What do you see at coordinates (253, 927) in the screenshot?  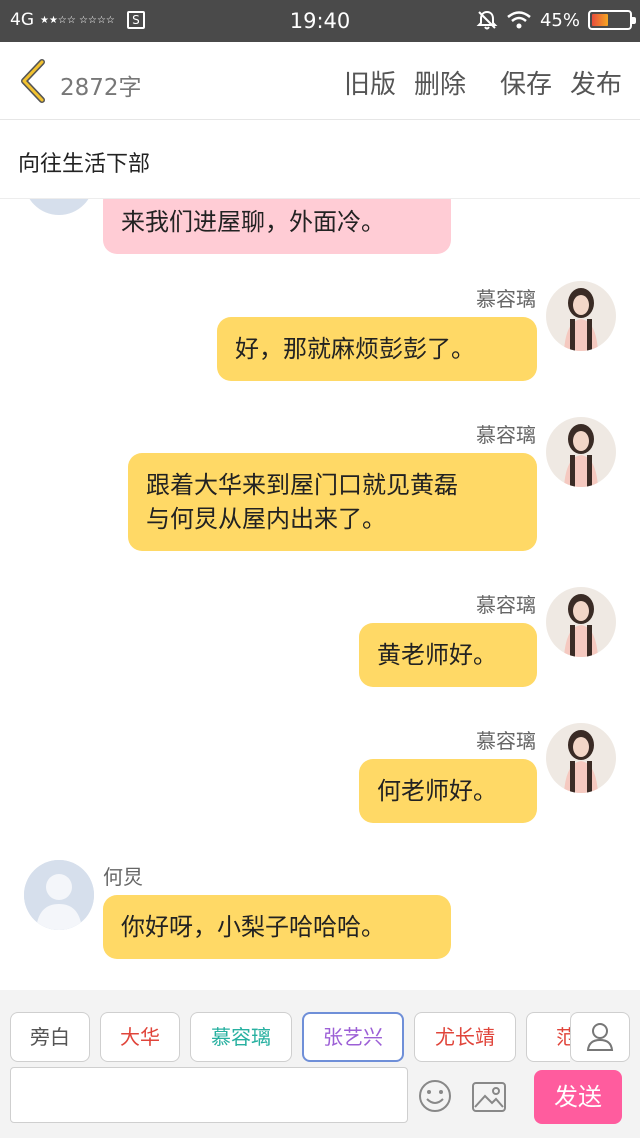 I see `chat-message-text: 你好呀，小梨子哈哈哈。` at bounding box center [253, 927].